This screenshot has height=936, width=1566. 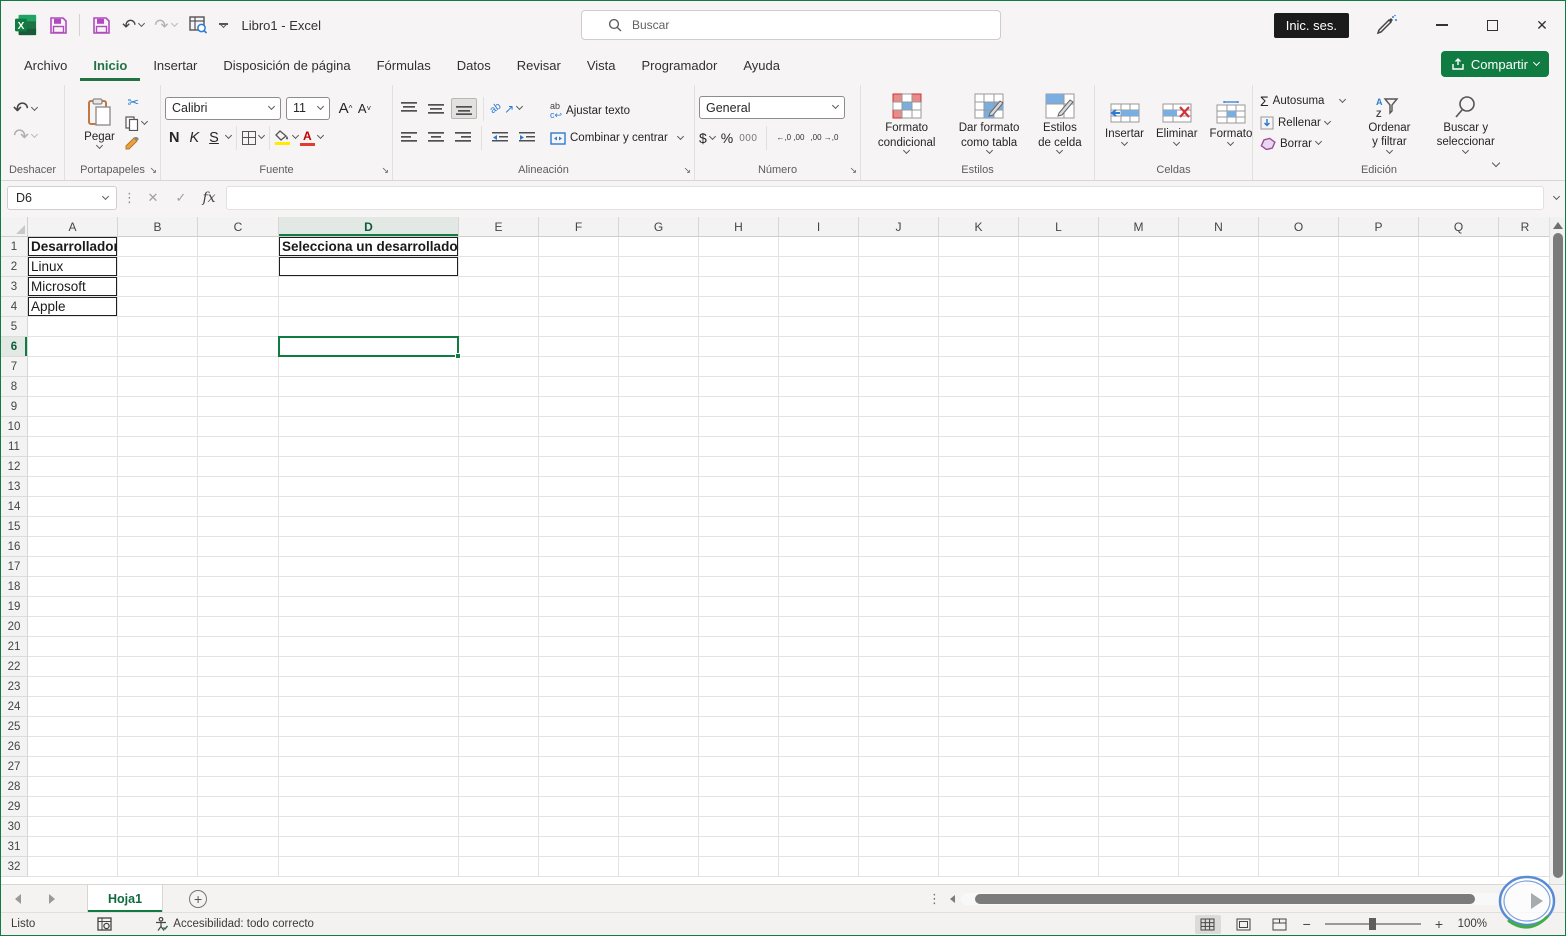 What do you see at coordinates (659, 687) in the screenshot?
I see `cell-G23` at bounding box center [659, 687].